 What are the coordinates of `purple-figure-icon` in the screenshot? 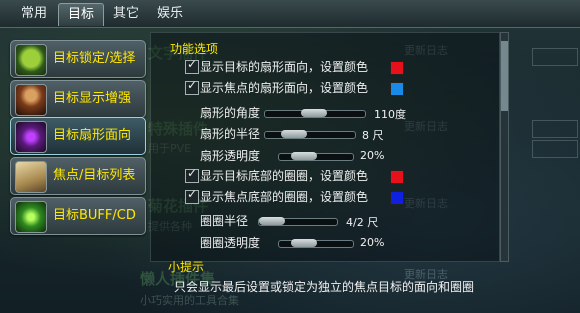 It's located at (31, 137).